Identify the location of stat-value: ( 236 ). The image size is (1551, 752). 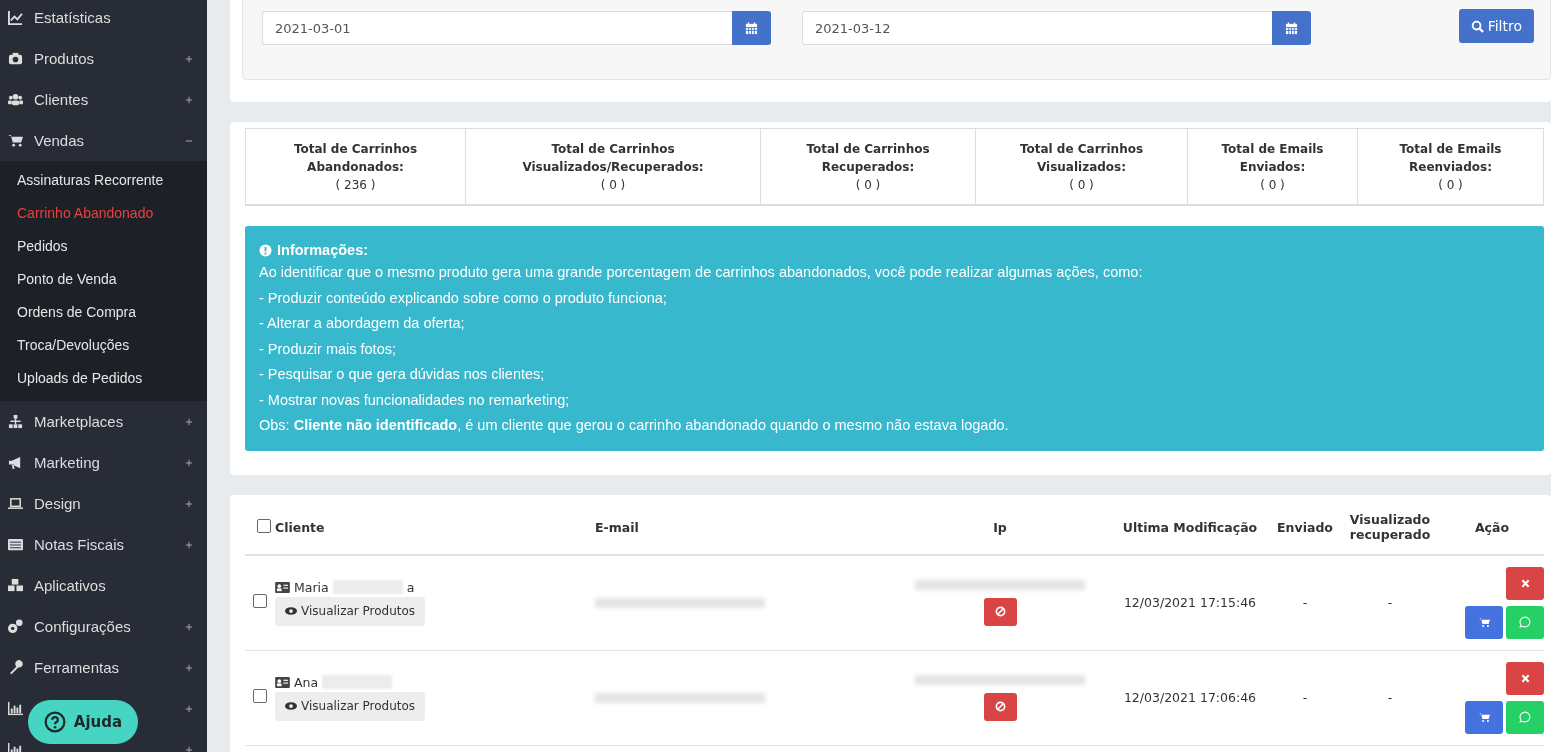
(355, 185).